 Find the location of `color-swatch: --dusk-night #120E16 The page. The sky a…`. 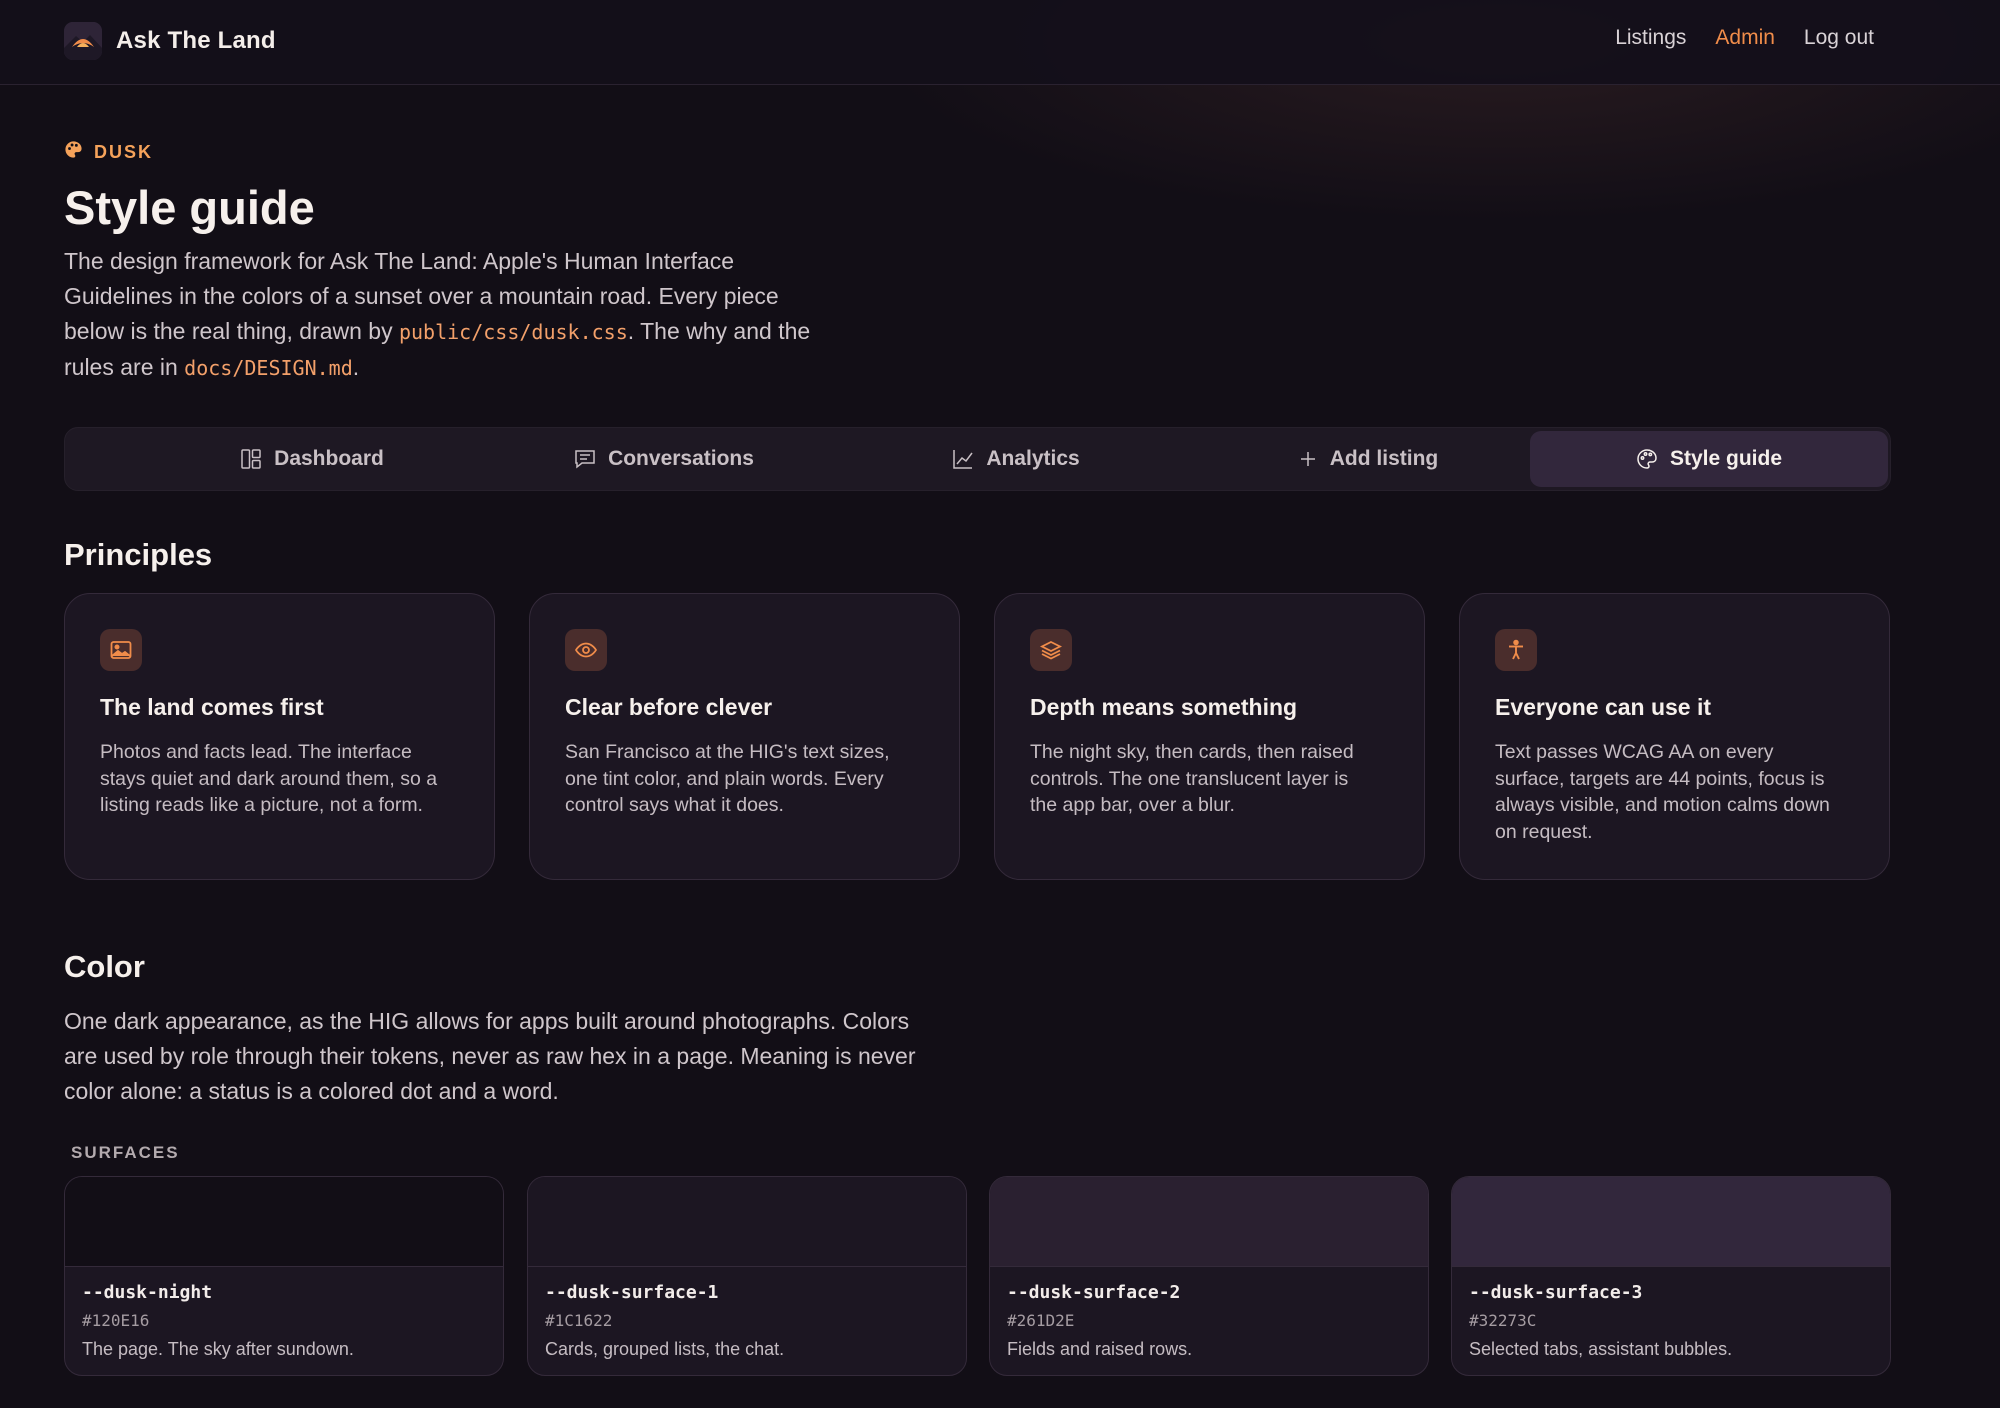

color-swatch: --dusk-night #120E16 The page. The sky a… is located at coordinates (284, 1276).